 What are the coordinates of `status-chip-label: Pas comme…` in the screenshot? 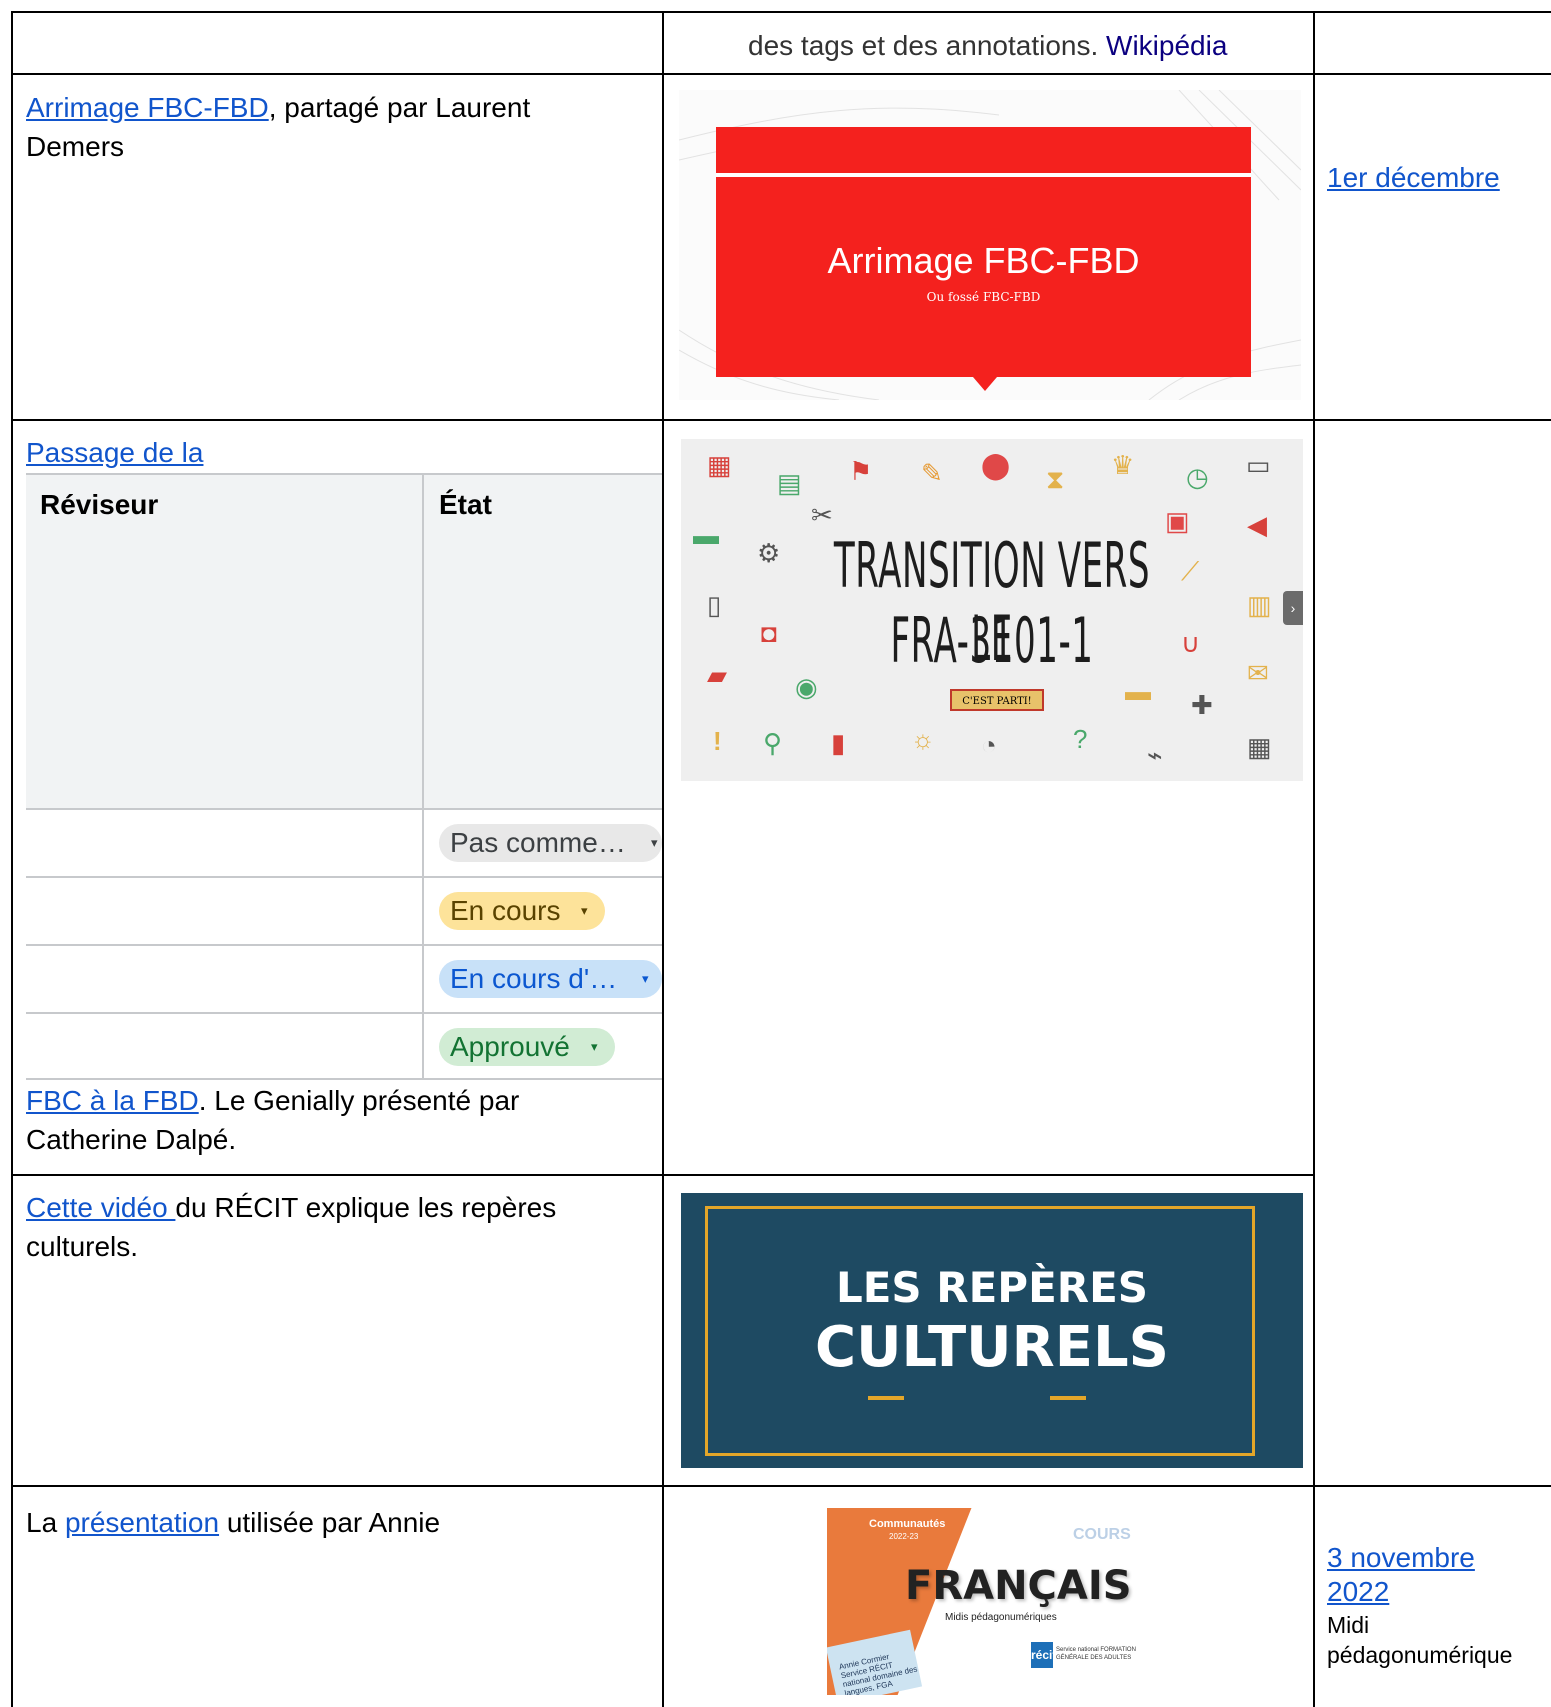 It's located at (538, 842).